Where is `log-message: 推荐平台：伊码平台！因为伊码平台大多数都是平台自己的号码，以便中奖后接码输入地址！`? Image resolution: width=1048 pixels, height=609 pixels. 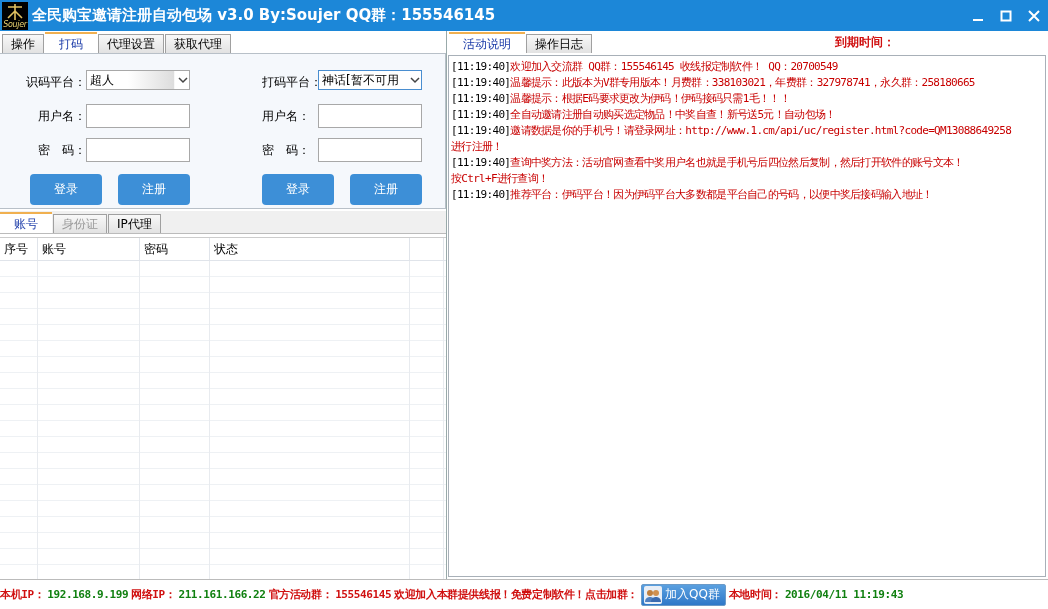
log-message: 推荐平台：伊码平台！因为伊码平台大多数都是平台自己的号码，以便中奖后接码输入地址！ is located at coordinates (721, 195).